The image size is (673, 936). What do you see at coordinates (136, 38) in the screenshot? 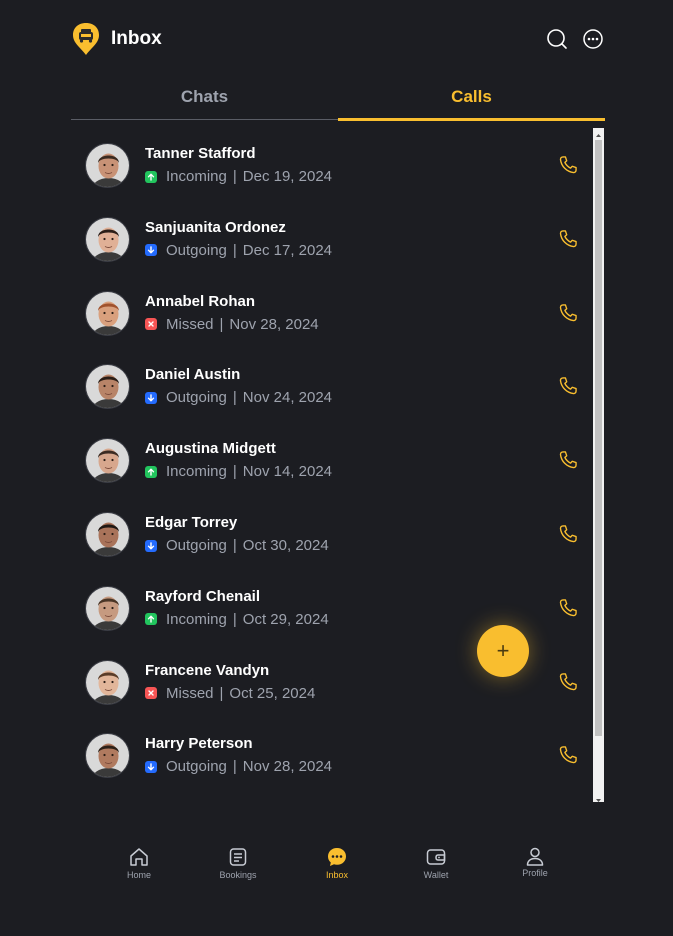
I see `page-title: Inbox` at bounding box center [136, 38].